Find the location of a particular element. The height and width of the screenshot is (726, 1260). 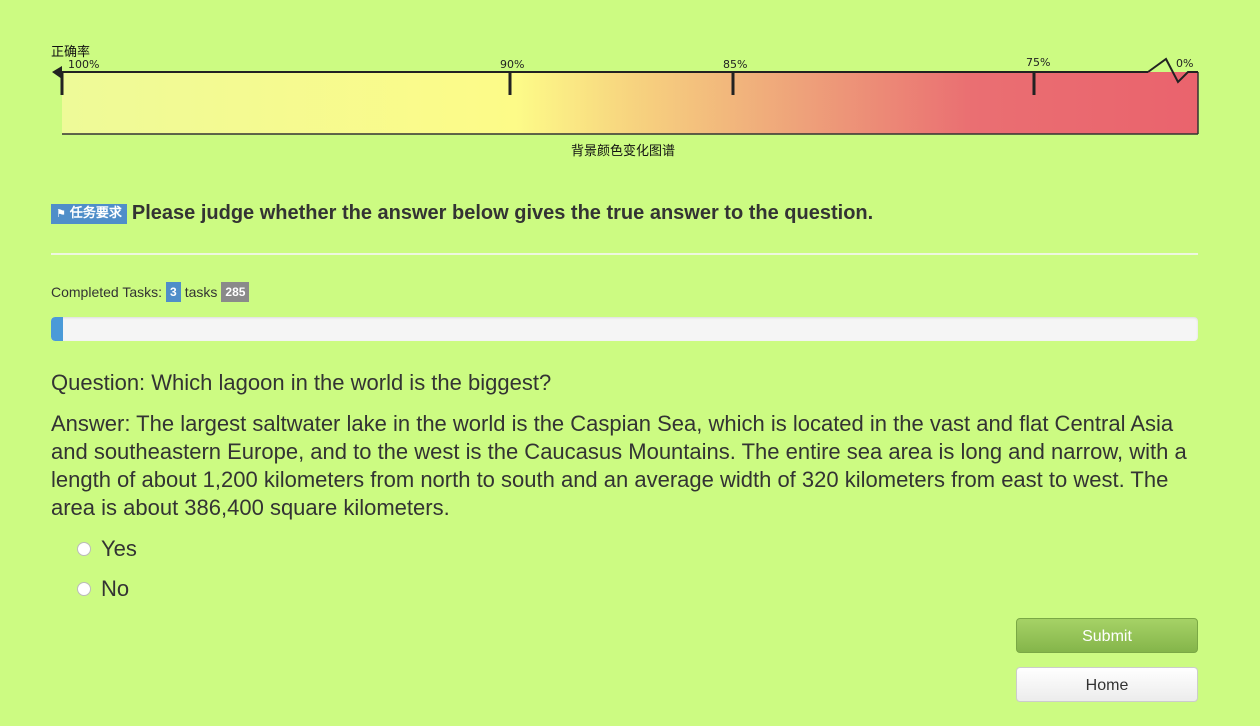

option-no: No is located at coordinates (103, 589).